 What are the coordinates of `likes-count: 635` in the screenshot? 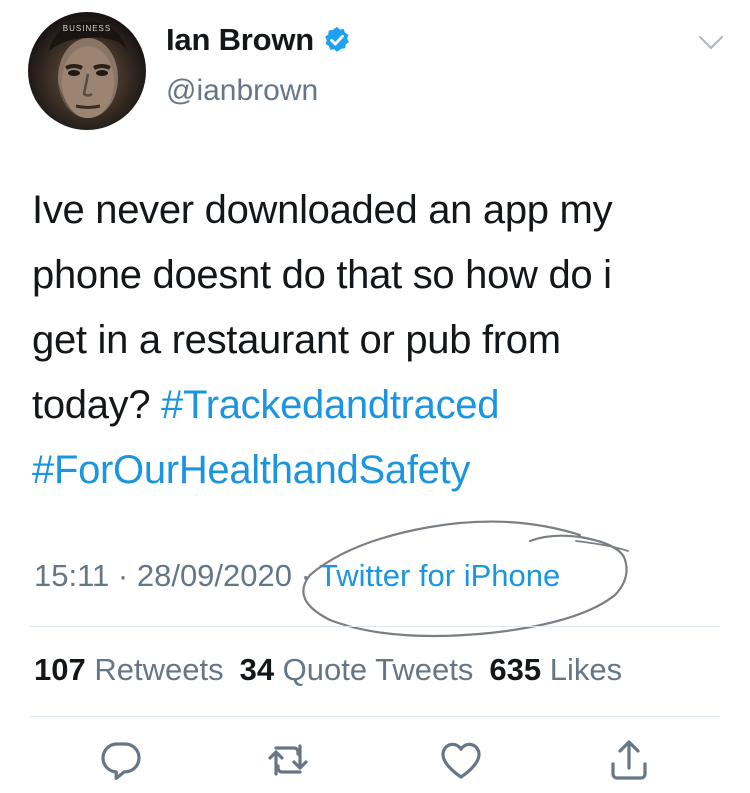 It's located at (515, 669).